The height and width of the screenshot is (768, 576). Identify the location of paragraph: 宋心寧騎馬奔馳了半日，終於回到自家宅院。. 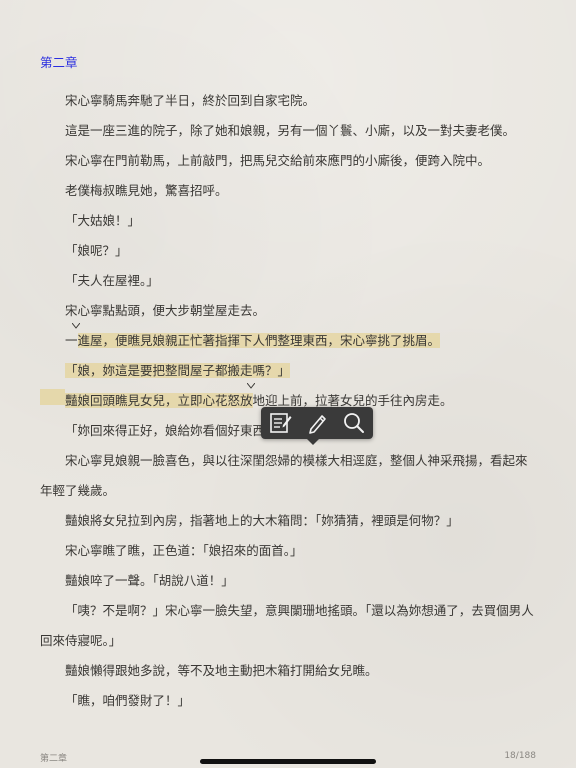
(190, 100).